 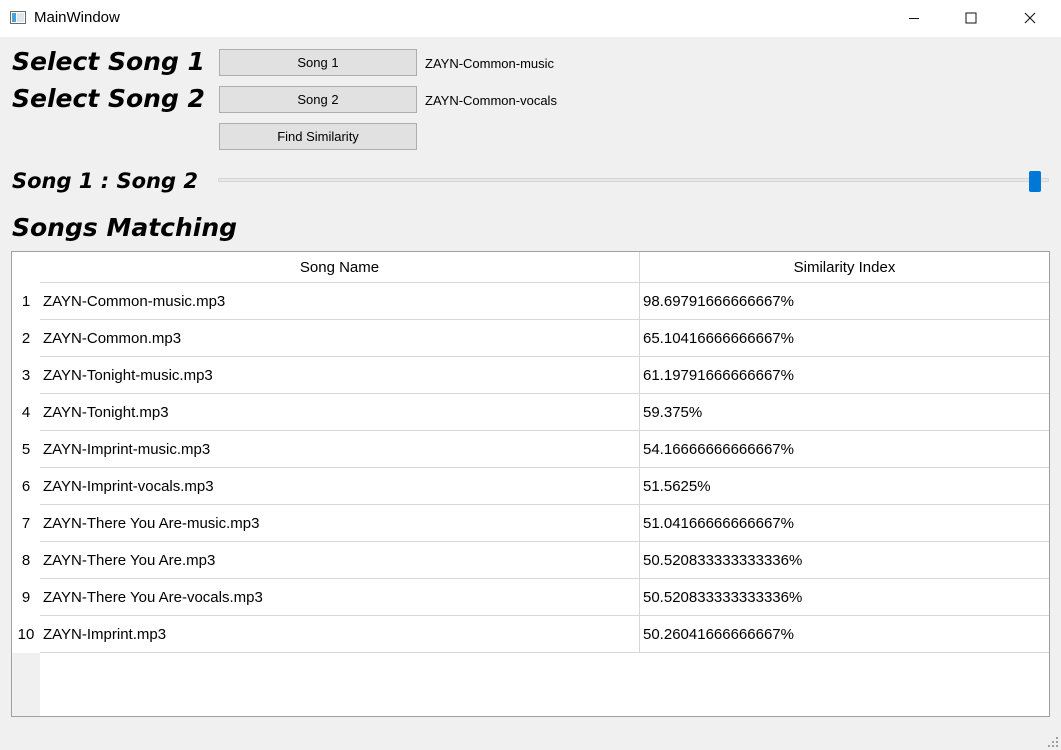 What do you see at coordinates (26, 301) in the screenshot?
I see `row-number: 1` at bounding box center [26, 301].